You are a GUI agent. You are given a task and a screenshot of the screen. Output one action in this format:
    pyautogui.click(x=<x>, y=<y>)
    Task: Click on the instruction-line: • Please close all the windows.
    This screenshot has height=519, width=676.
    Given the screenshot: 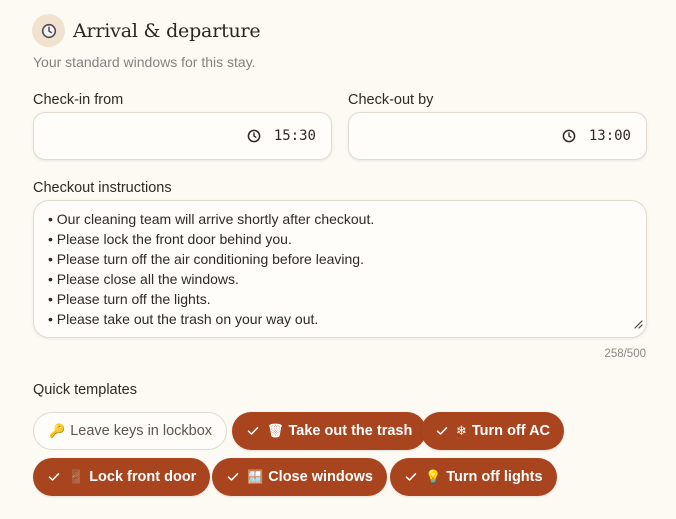 What is the action you would take?
    pyautogui.click(x=143, y=279)
    